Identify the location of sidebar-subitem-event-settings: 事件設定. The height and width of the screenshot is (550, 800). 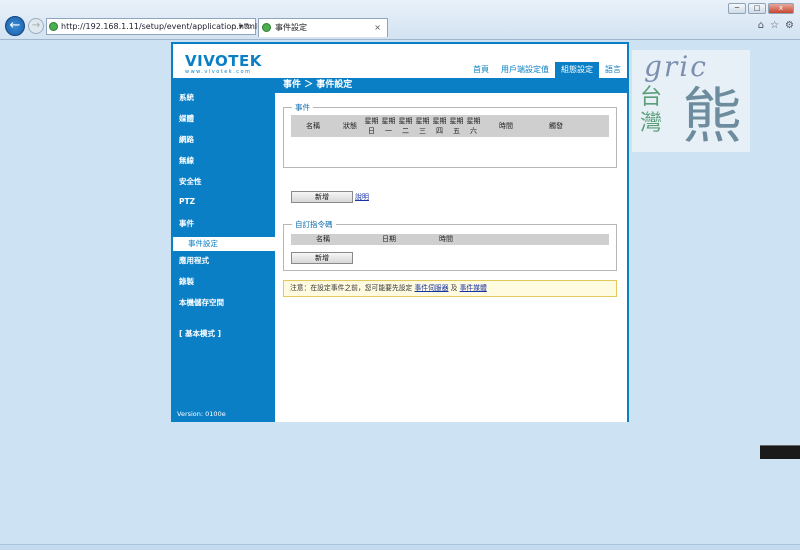
(224, 244).